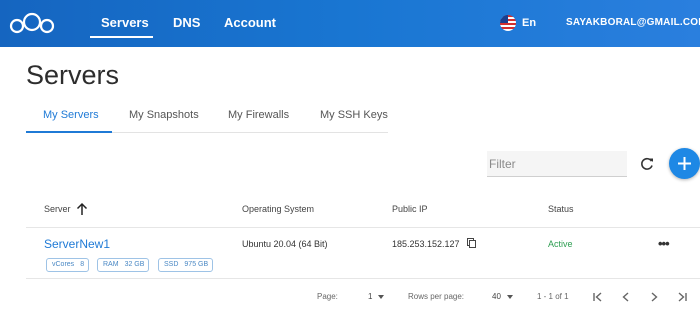 The width and height of the screenshot is (700, 334). Describe the element at coordinates (508, 23) in the screenshot. I see `us-flag-icon` at that location.